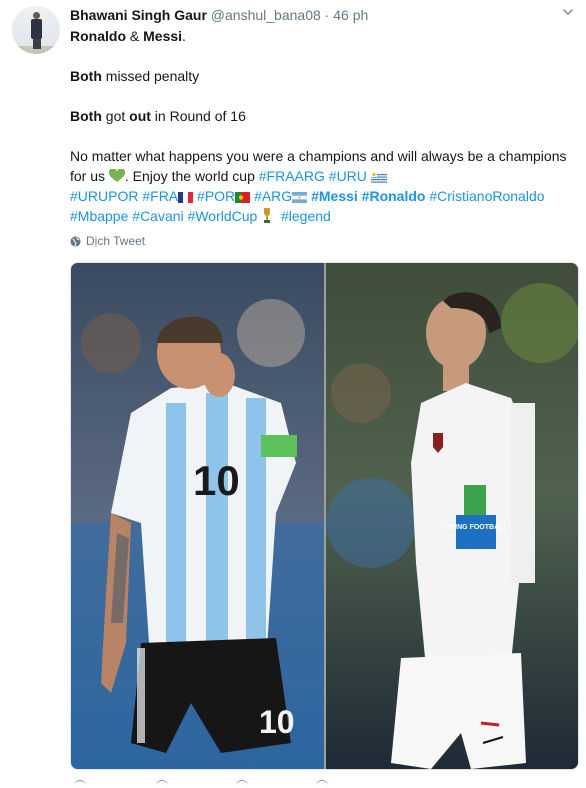 The height and width of the screenshot is (788, 586). I want to click on tweet-line: Both got out in Round of 16, so click(320, 116).